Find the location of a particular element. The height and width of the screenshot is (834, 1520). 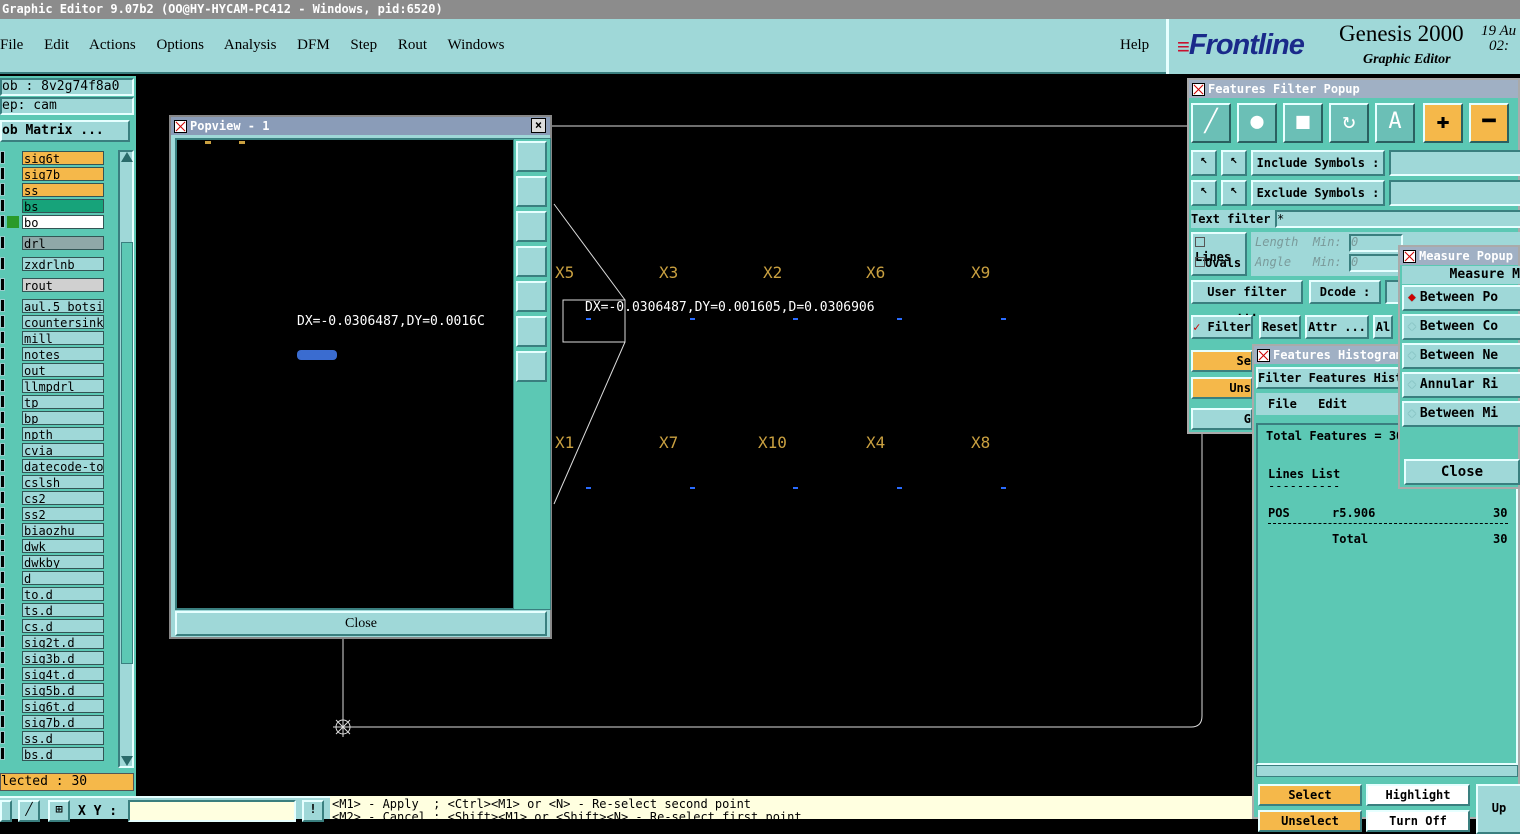

pad-feature-icon: ● is located at coordinates (1257, 123).